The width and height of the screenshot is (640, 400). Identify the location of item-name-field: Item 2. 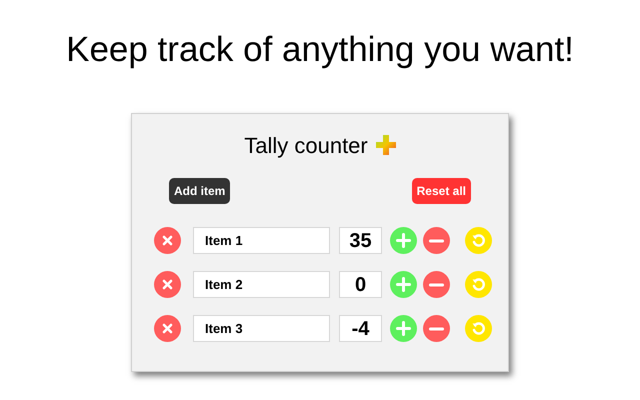
(261, 284).